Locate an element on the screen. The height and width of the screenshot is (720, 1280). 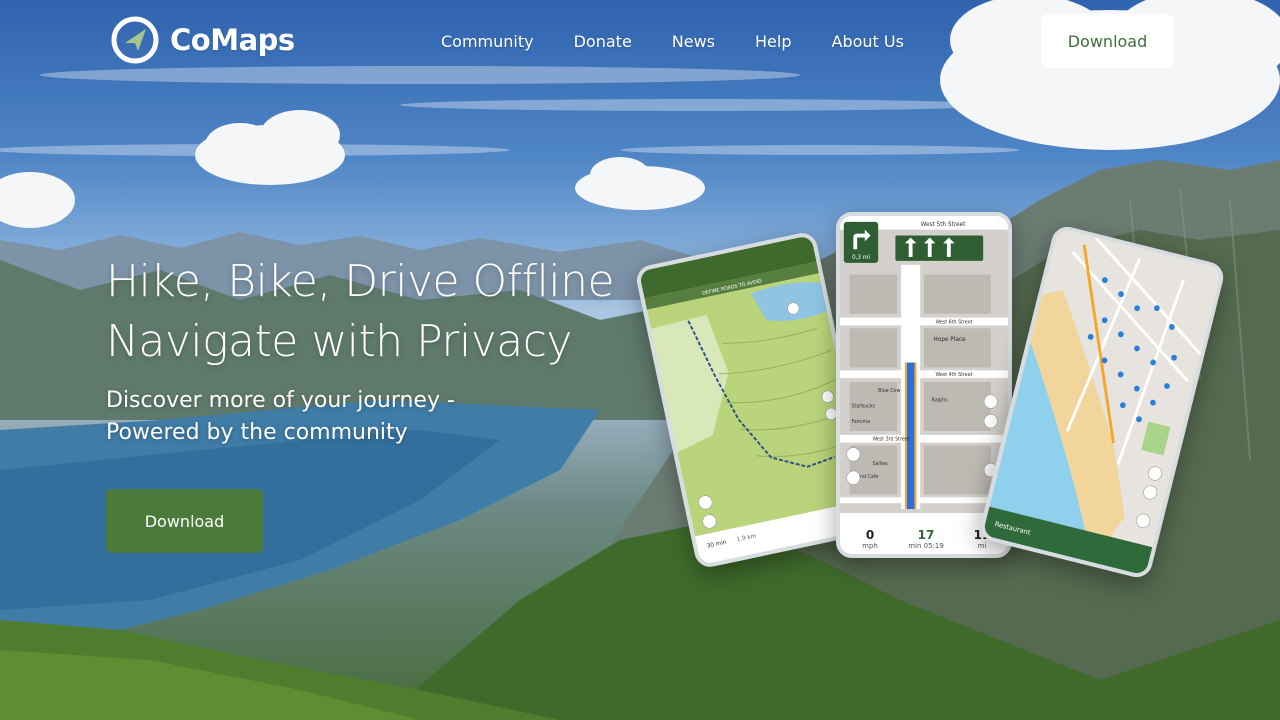
logo-link: CoMaps is located at coordinates (202, 40).